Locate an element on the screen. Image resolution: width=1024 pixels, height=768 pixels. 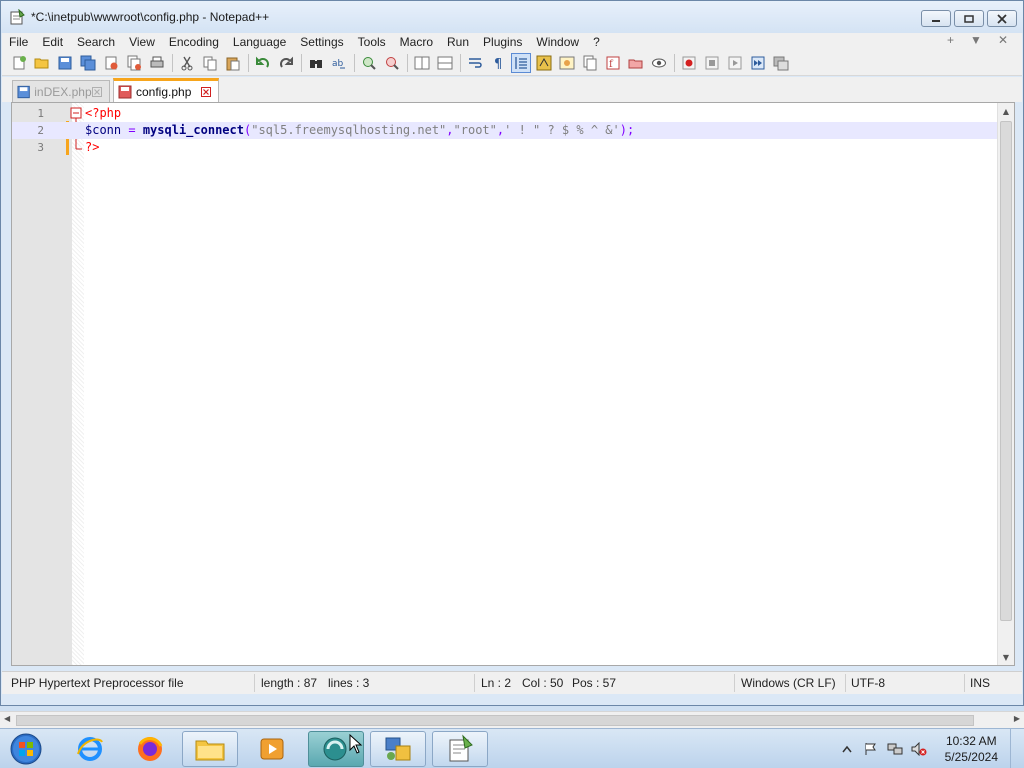
undo-button is located at coordinates (263, 63).